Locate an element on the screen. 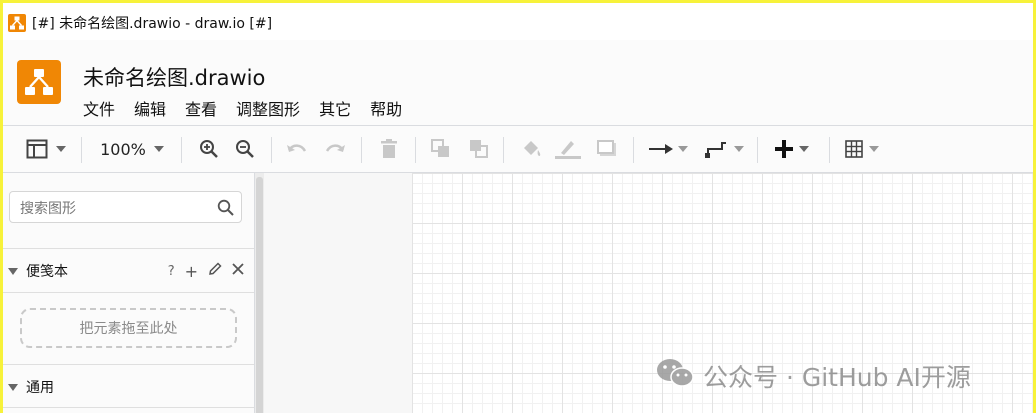 This screenshot has width=1036, height=413. close-icon is located at coordinates (238, 271).